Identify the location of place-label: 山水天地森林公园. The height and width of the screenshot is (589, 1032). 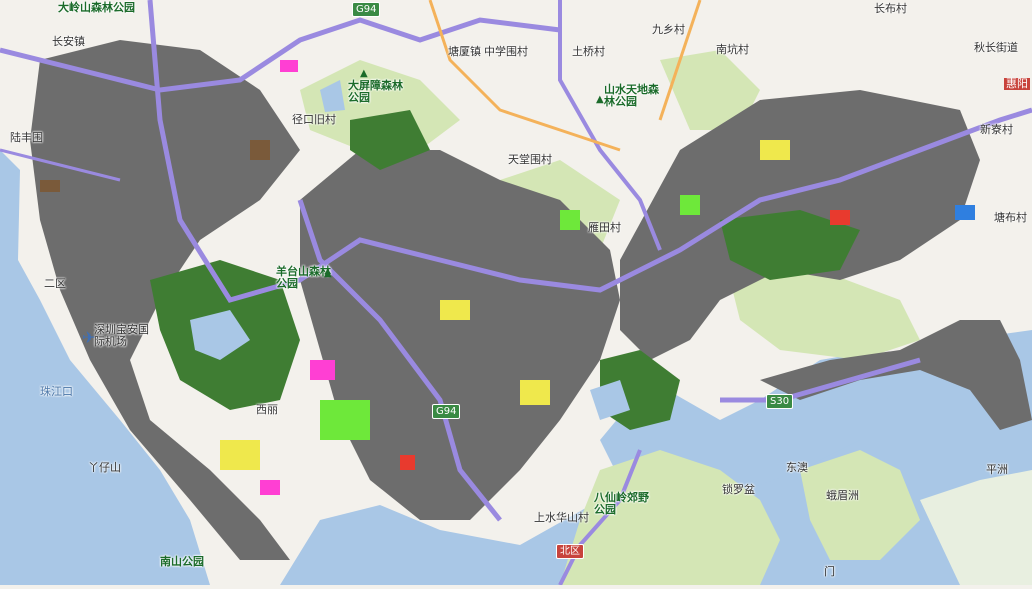
(631, 95).